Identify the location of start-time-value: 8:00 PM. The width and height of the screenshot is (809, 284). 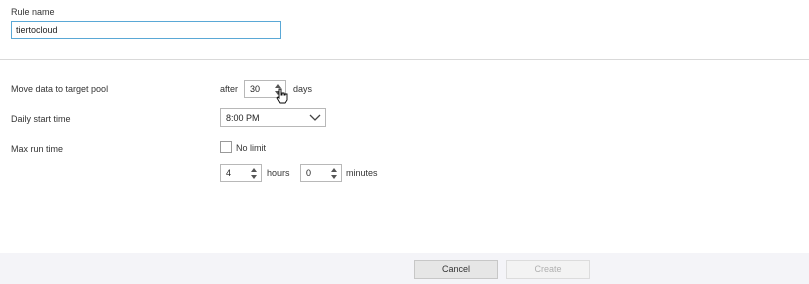
(243, 118).